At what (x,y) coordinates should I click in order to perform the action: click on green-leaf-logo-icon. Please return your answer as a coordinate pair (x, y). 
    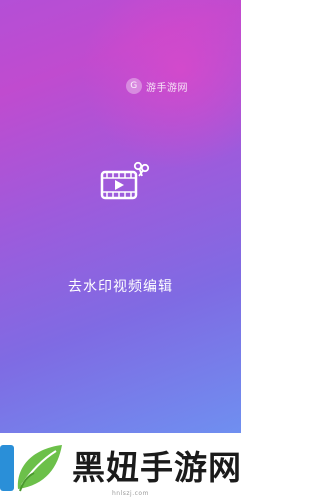
    Looking at the image, I should click on (31, 468).